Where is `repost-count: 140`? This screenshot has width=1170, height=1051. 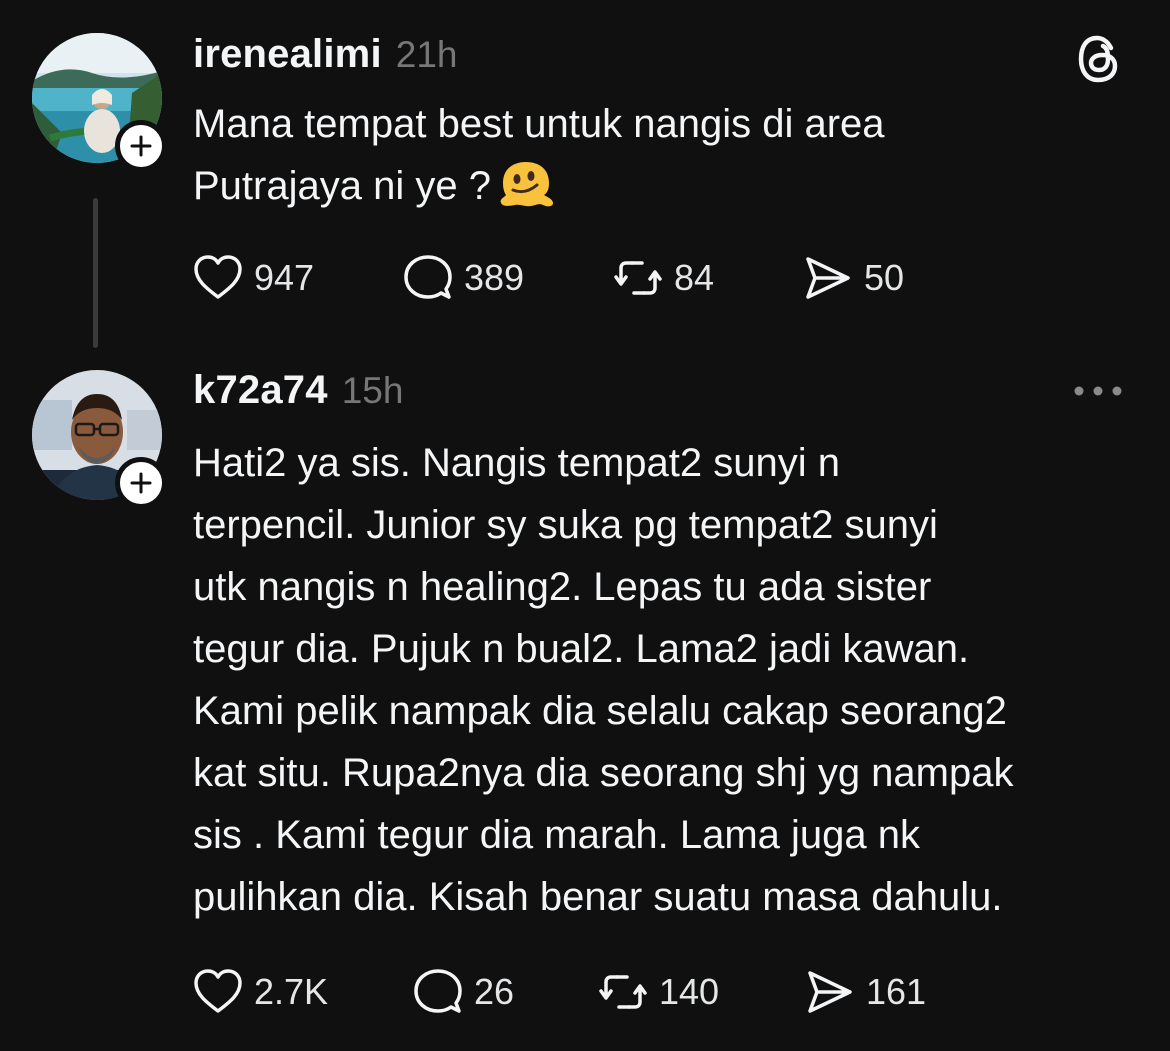
repost-count: 140 is located at coordinates (689, 991).